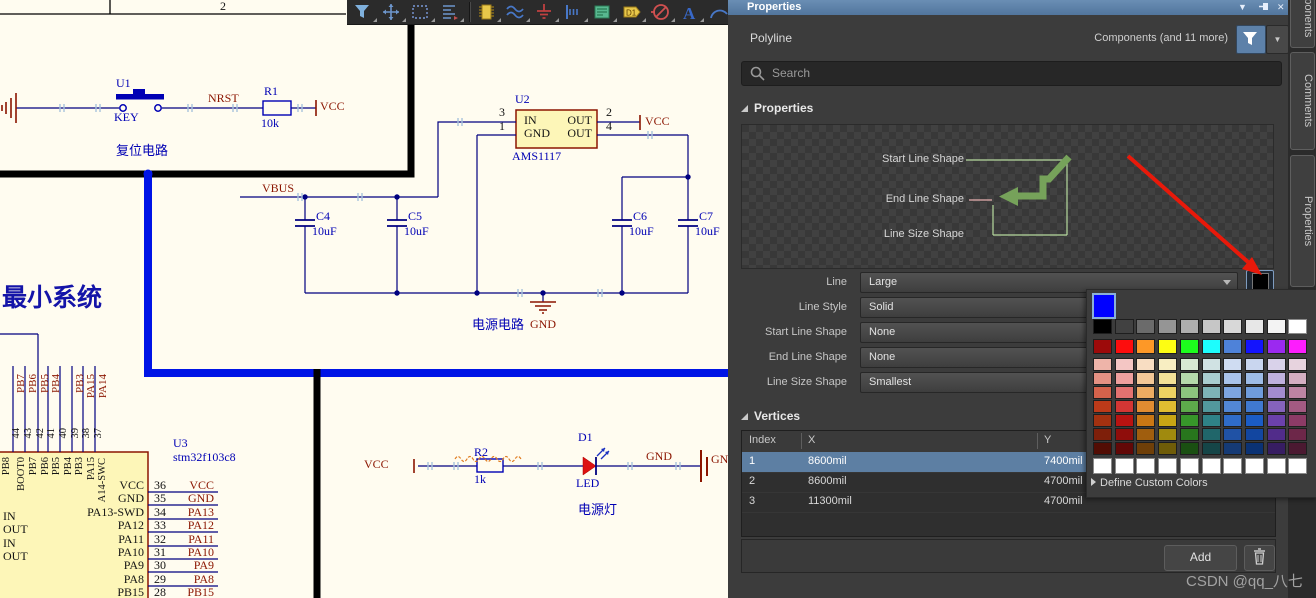 Image resolution: width=1316 pixels, height=598 pixels. What do you see at coordinates (1302, 24) in the screenshot?
I see `panel-tab-components: Components` at bounding box center [1302, 24].